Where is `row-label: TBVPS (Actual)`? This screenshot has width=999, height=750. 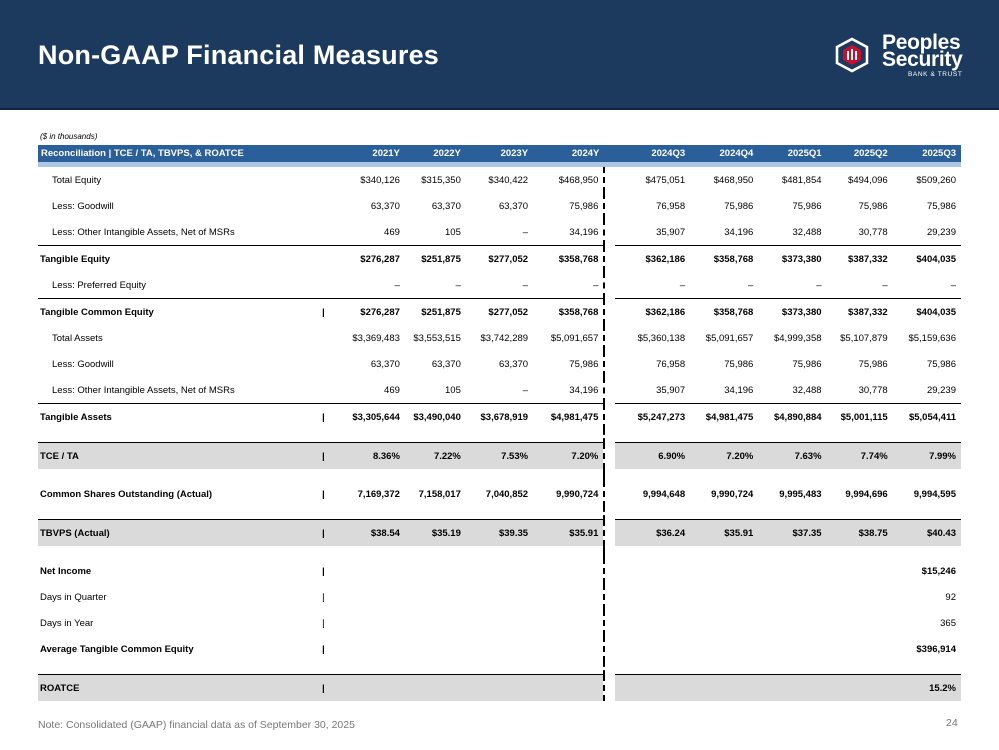
row-label: TBVPS (Actual) is located at coordinates (180, 532).